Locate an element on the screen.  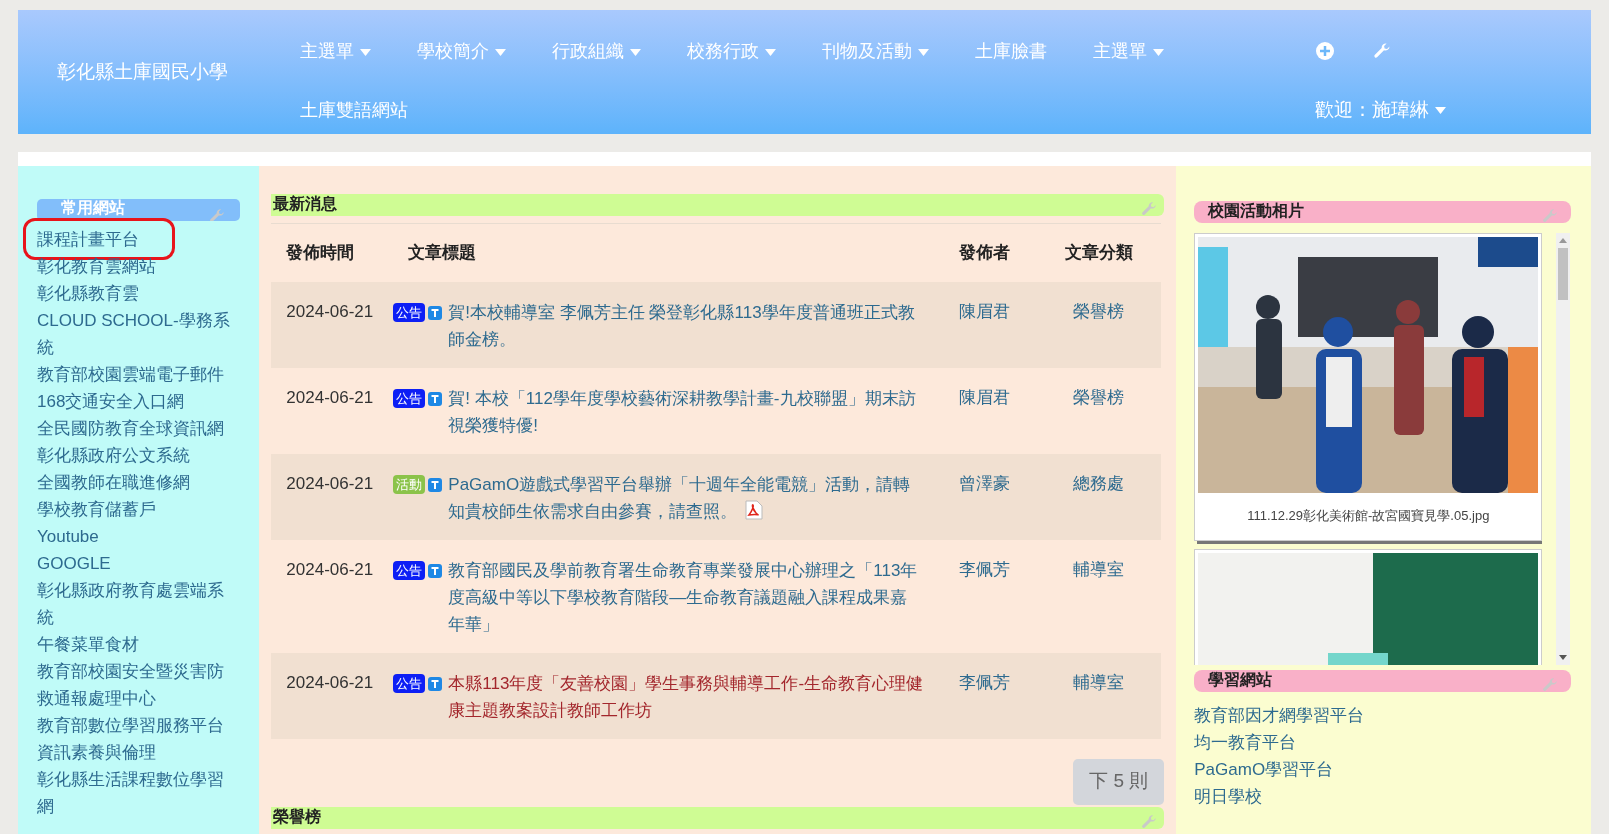
section-title: 校園活動相片 is located at coordinates (1256, 211).